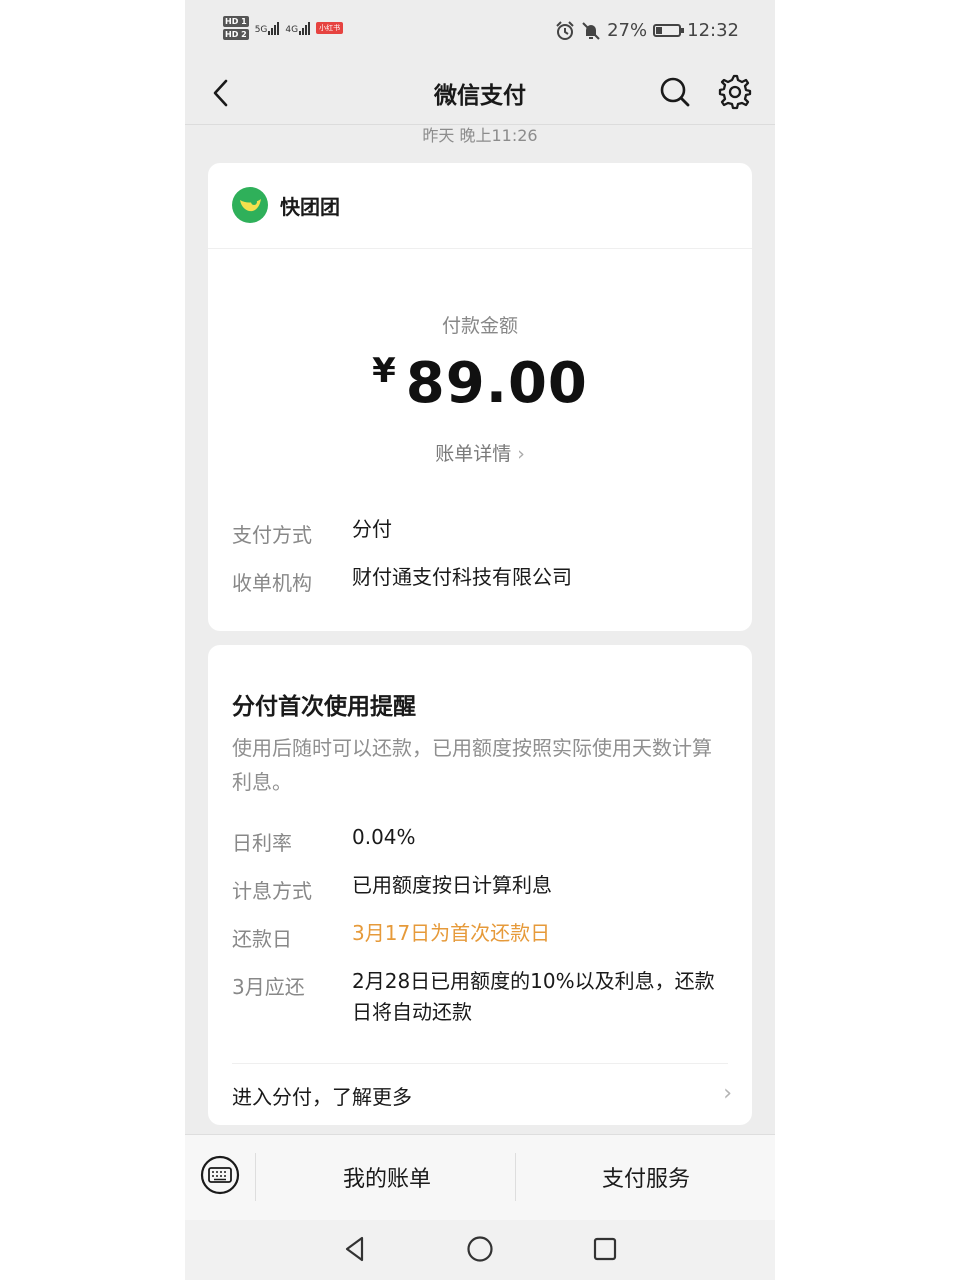 Image resolution: width=960 pixels, height=1280 pixels. I want to click on merchant-header: 快团团, so click(286, 205).